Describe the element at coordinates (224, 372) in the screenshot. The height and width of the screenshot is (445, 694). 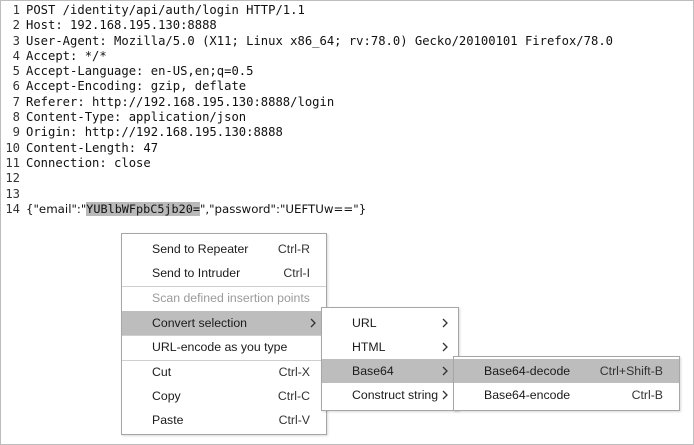
I see `cut-item: Cut Ctrl-X` at that location.